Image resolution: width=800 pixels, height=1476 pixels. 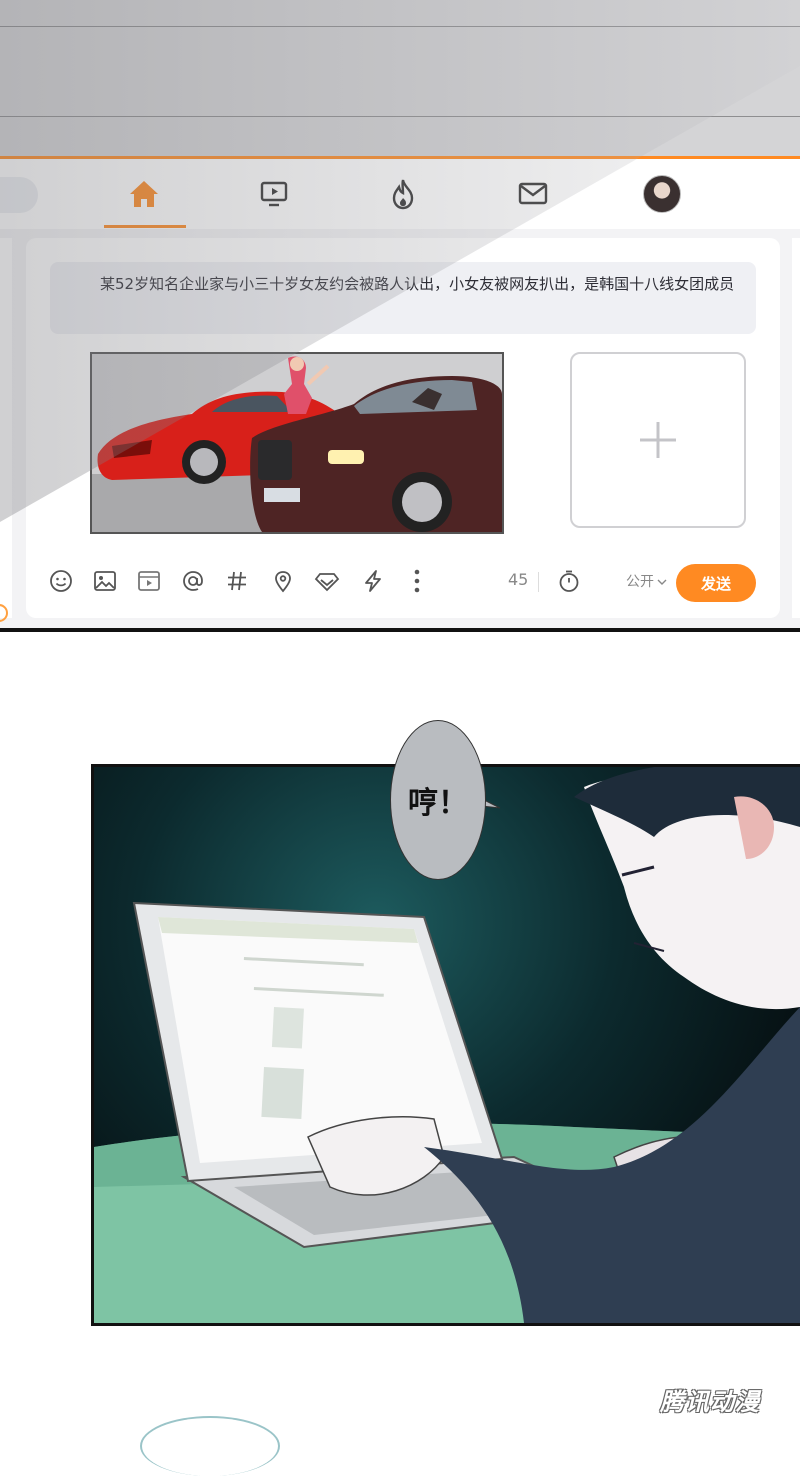 I want to click on more-button, so click(x=417, y=581).